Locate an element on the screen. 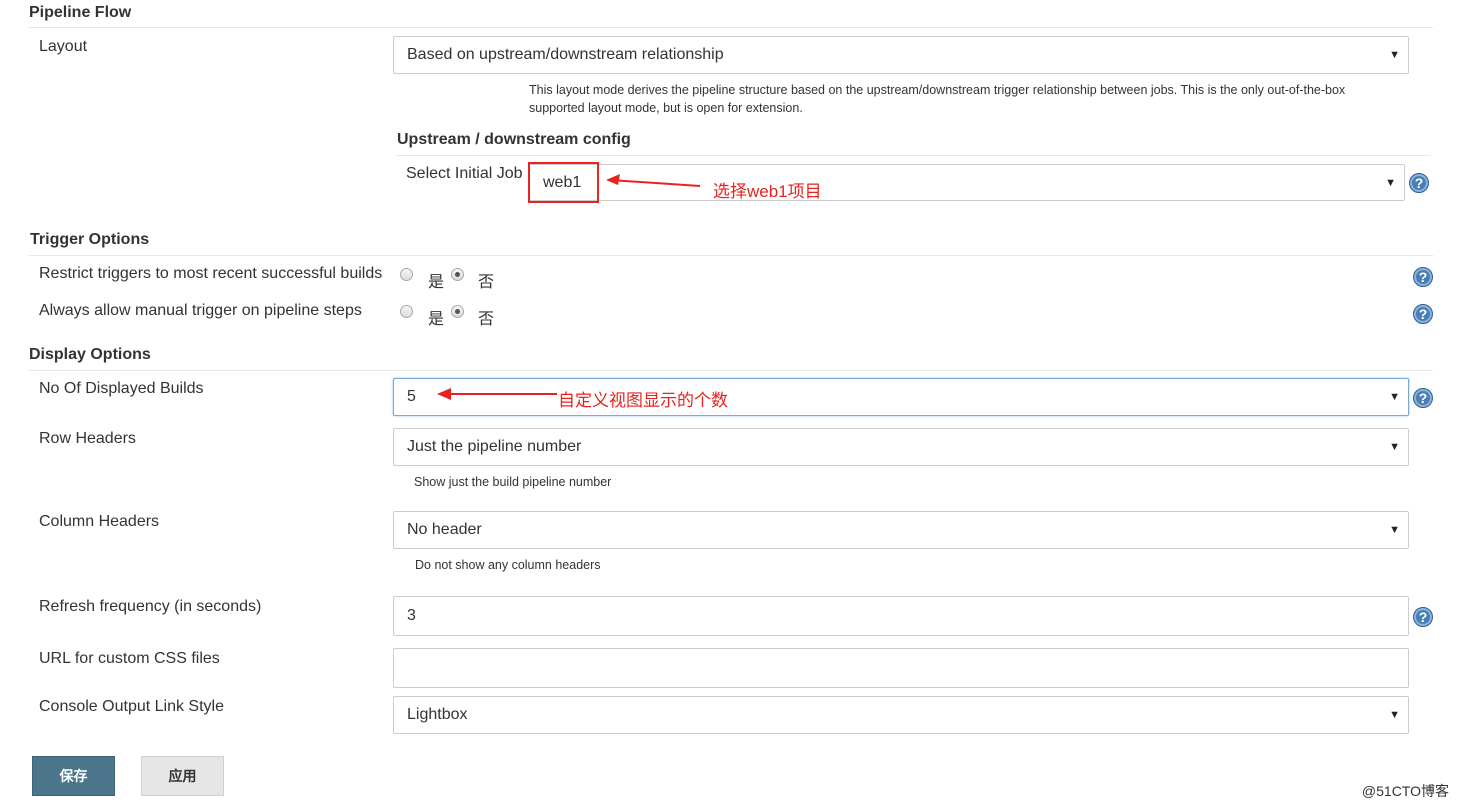 This screenshot has height=806, width=1459. section-header-pipeline-flow: Pipeline Flow is located at coordinates (80, 12).